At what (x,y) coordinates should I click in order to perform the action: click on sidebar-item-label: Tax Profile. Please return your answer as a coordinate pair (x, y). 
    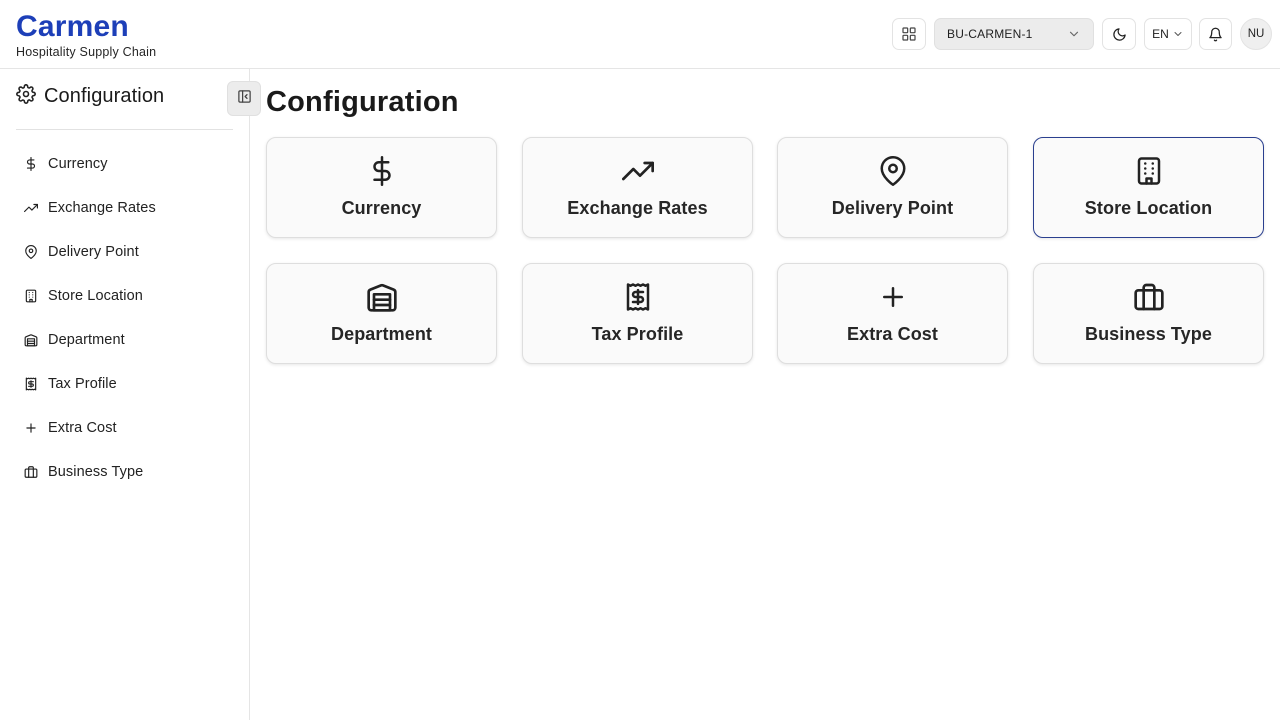
    Looking at the image, I should click on (82, 384).